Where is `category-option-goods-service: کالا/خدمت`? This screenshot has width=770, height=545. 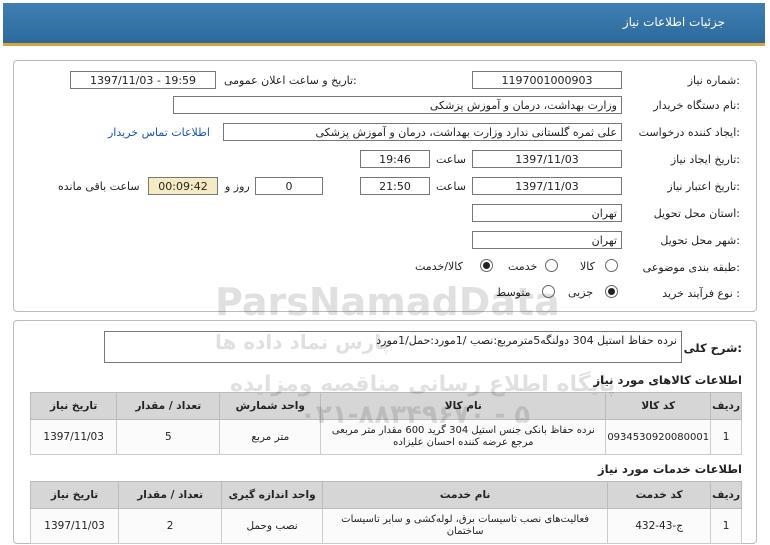 category-option-goods-service: کالا/خدمت is located at coordinates (439, 266).